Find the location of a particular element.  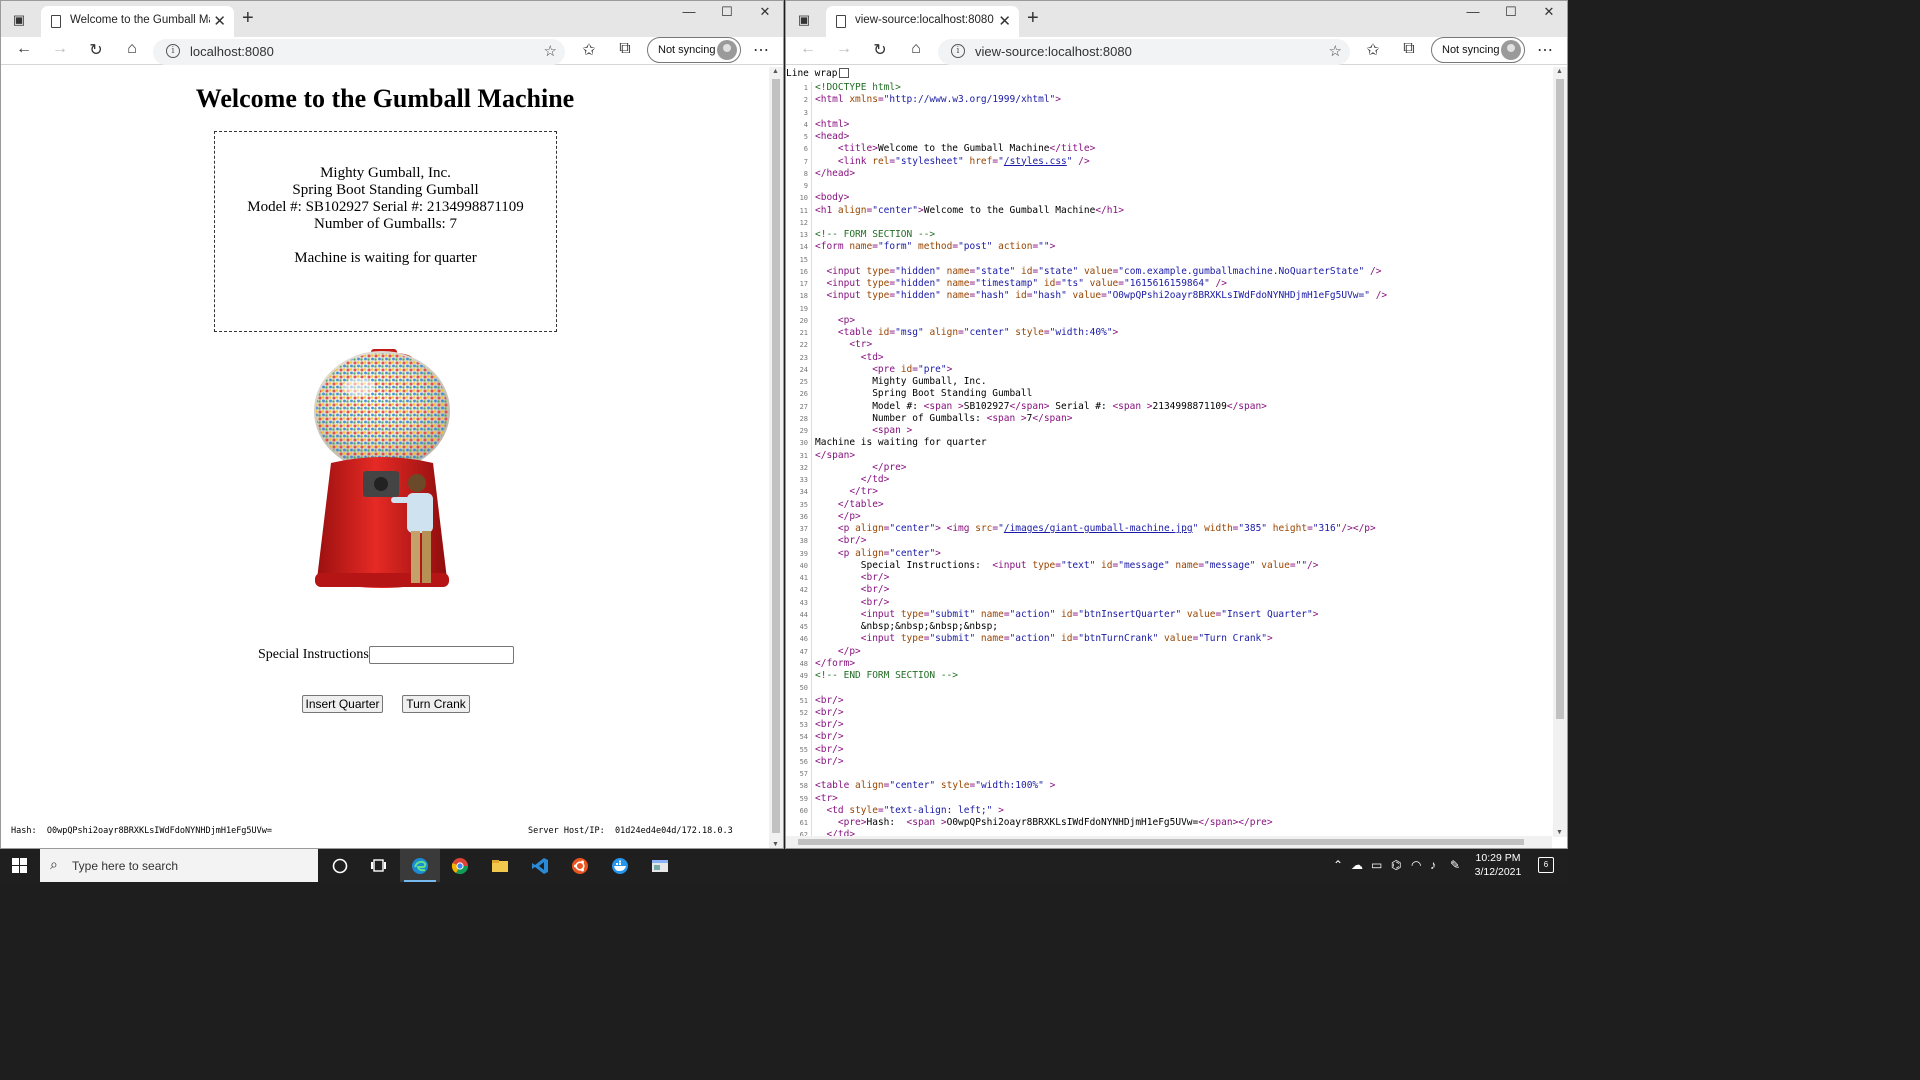

volume-icon: ♪ is located at coordinates (1433, 865).